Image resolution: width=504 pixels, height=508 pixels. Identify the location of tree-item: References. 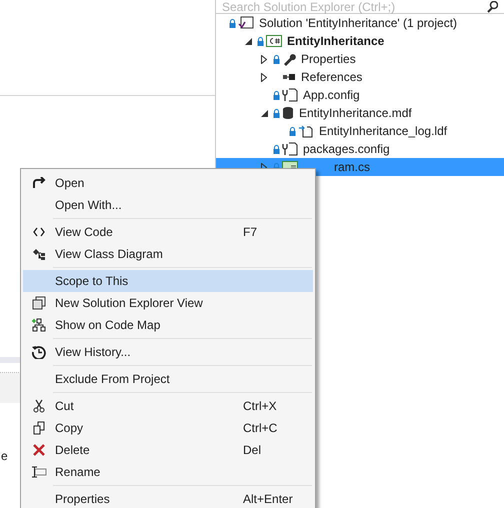
(360, 77).